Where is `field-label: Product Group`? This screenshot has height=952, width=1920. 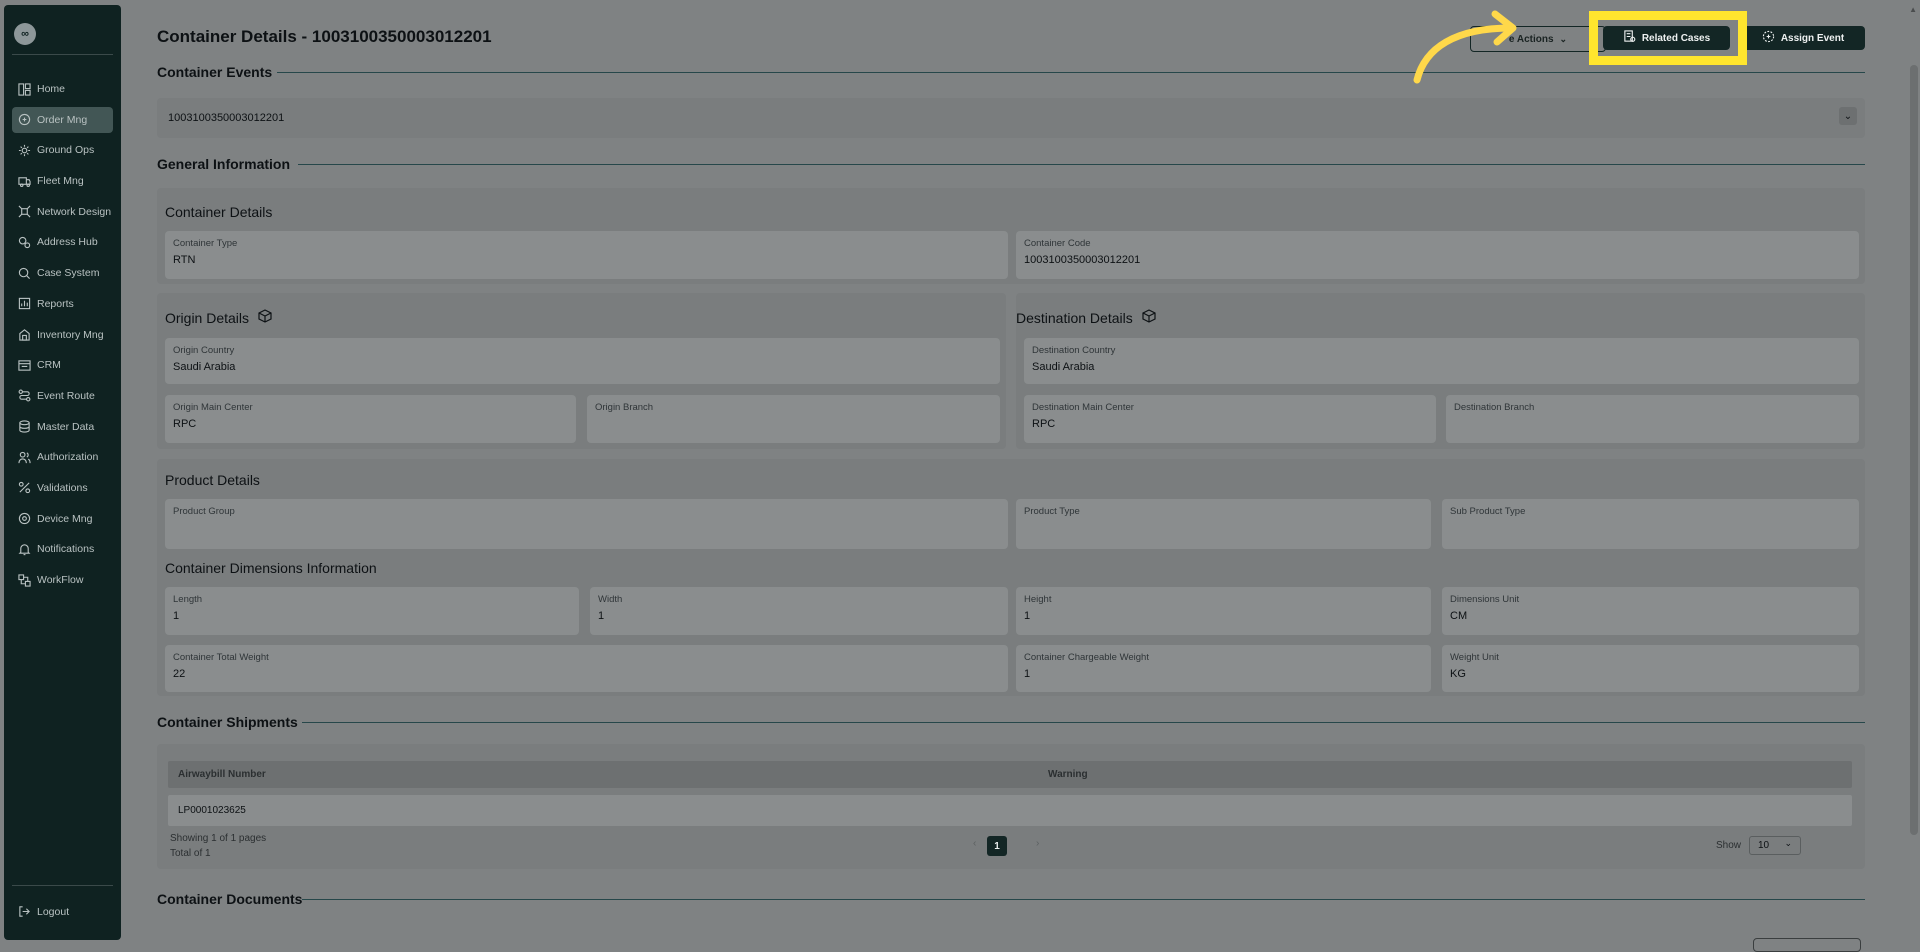
field-label: Product Group is located at coordinates (204, 511).